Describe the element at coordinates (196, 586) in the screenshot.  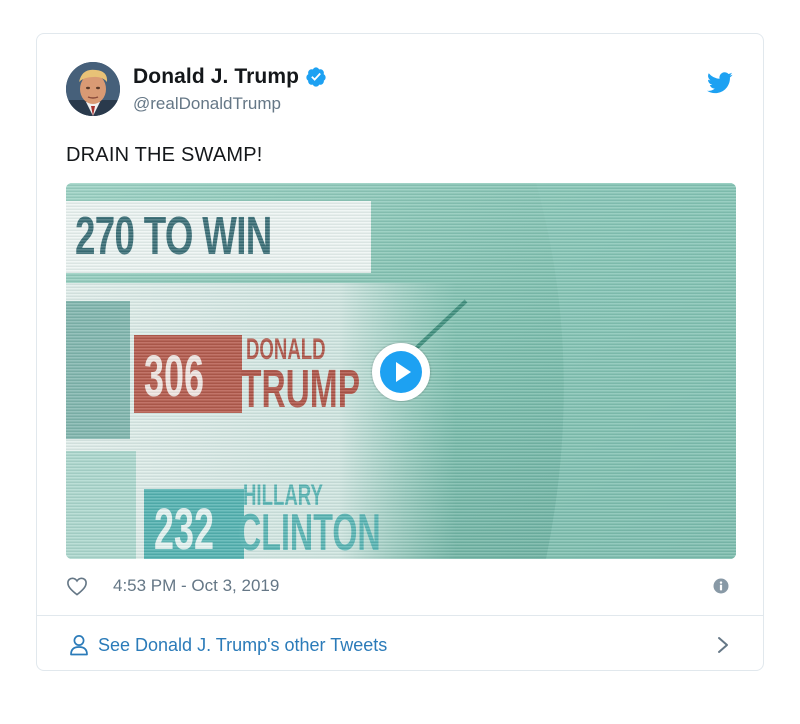
I see `tweet-timestamp: 4:53 PM - Oct 3, 2019` at that location.